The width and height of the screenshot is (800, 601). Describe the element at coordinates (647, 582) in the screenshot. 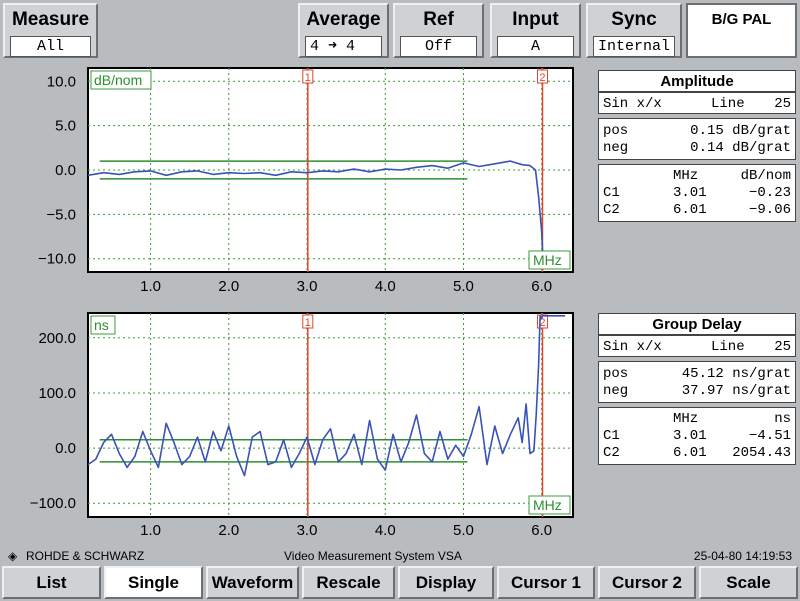

I see `softkey-cursor-2: Cursor 2` at that location.